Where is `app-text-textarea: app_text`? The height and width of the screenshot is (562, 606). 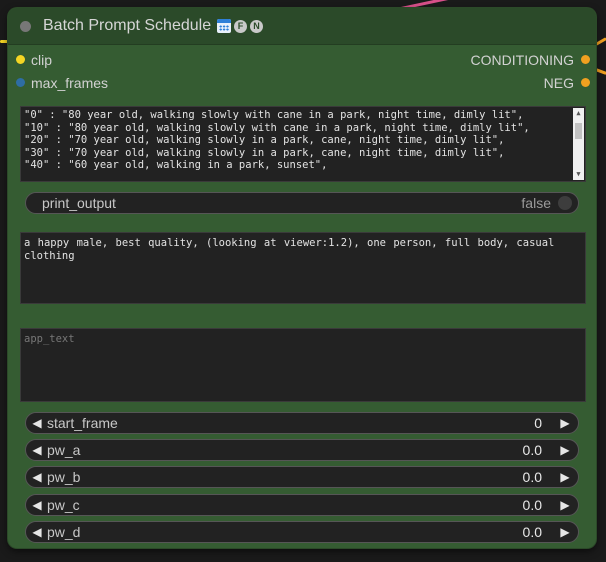 app-text-textarea: app_text is located at coordinates (303, 365).